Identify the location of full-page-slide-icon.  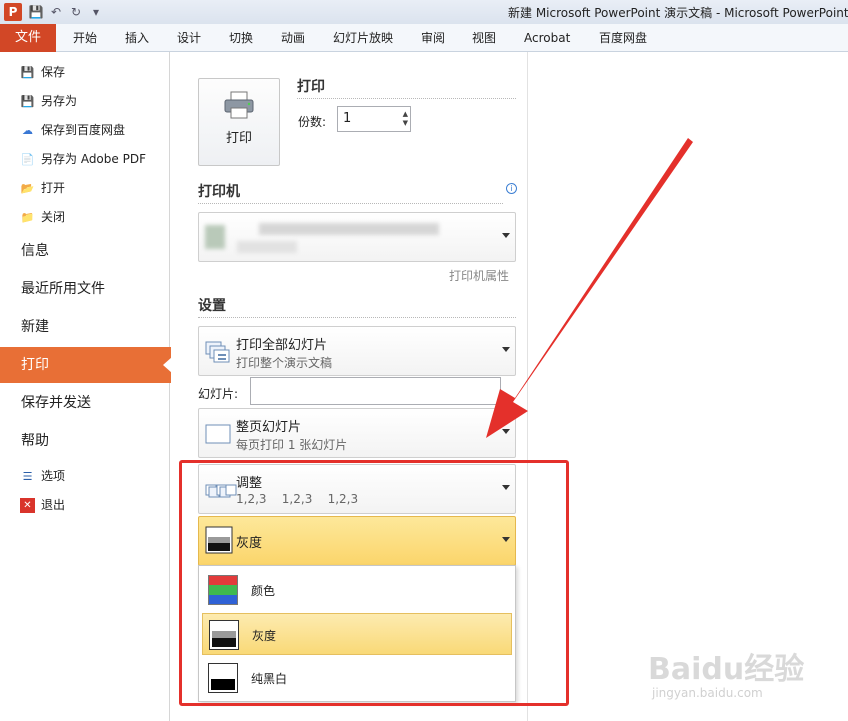
(218, 434).